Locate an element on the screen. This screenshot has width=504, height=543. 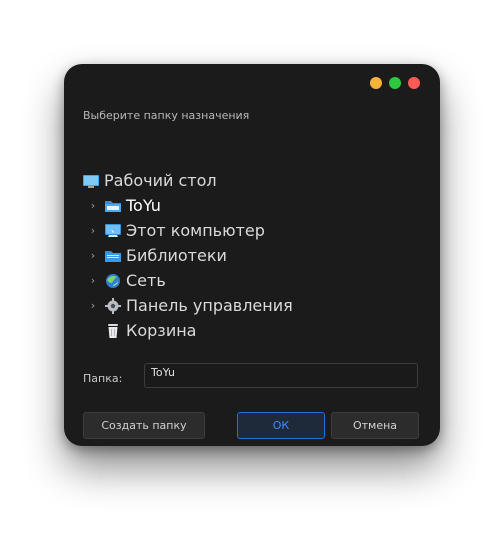
network-icon is located at coordinates (113, 281).